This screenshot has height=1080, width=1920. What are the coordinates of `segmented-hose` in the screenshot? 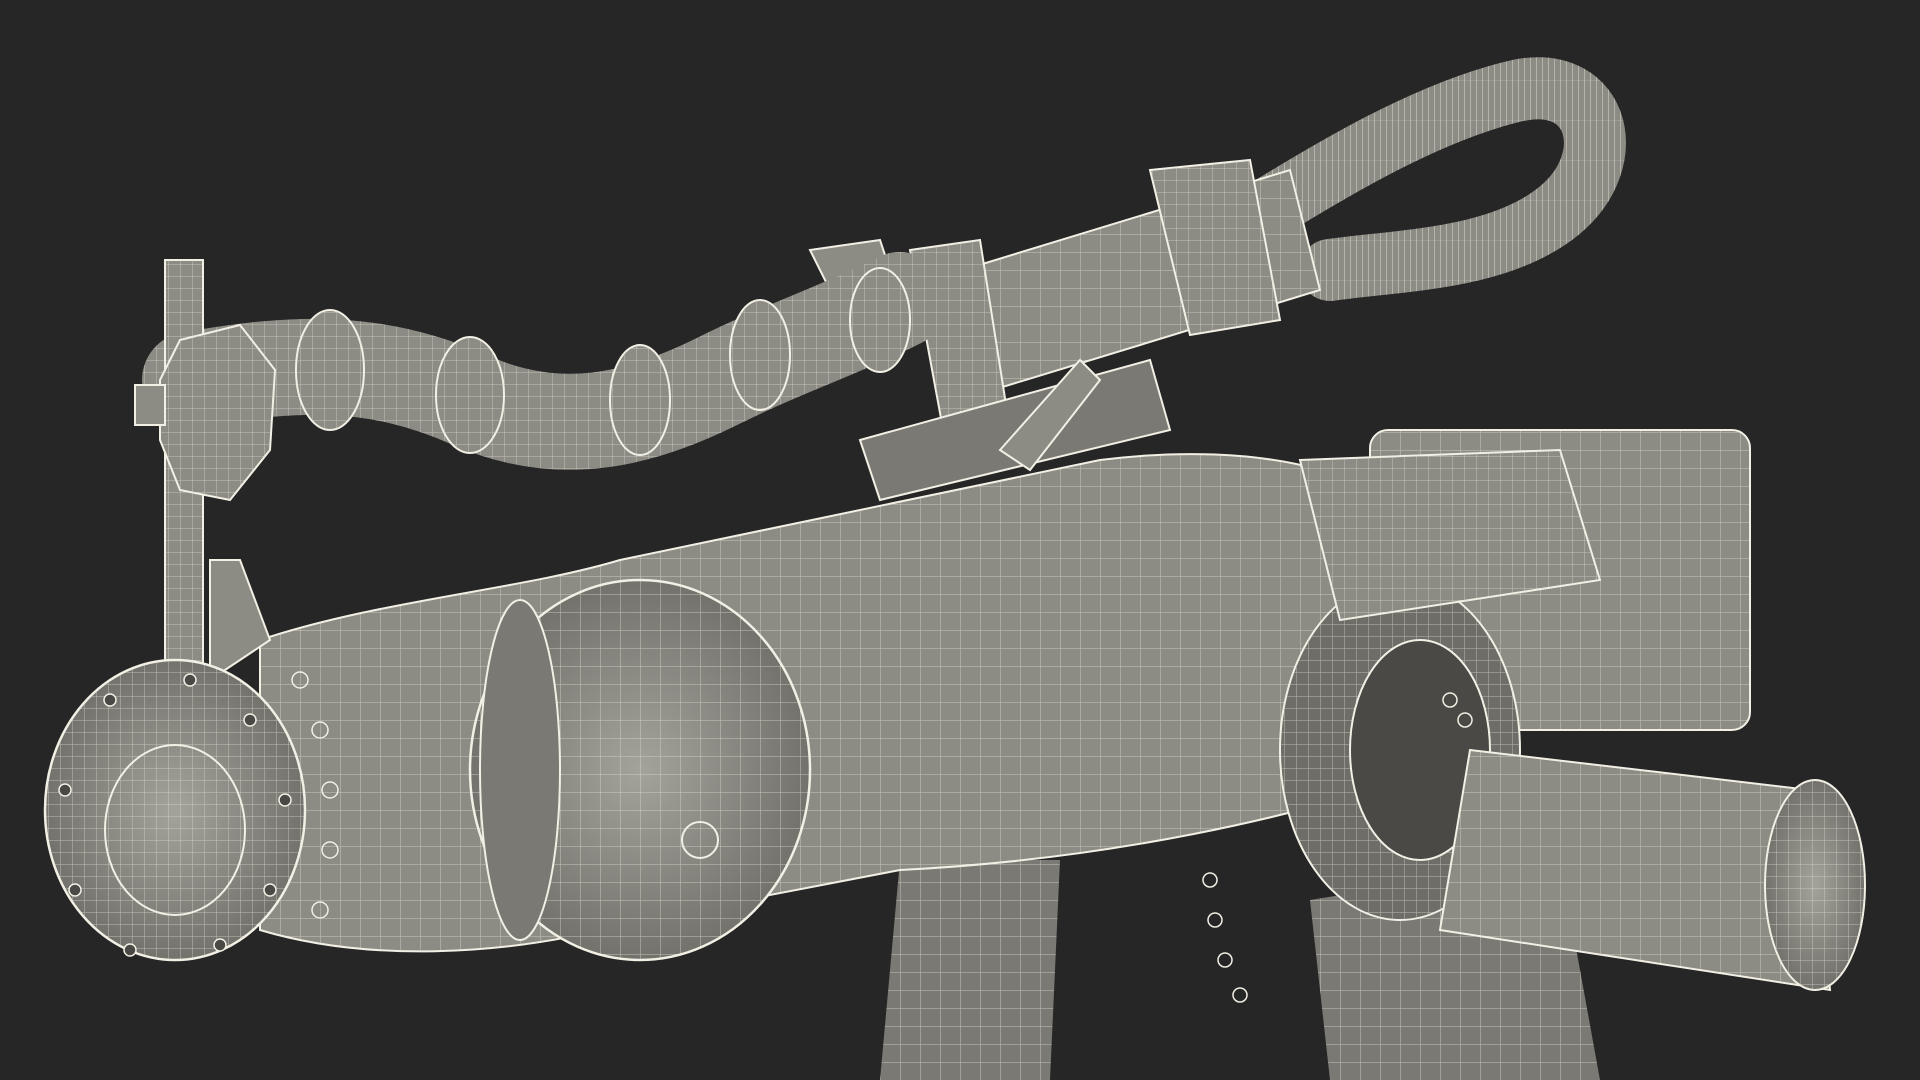 It's located at (545, 361).